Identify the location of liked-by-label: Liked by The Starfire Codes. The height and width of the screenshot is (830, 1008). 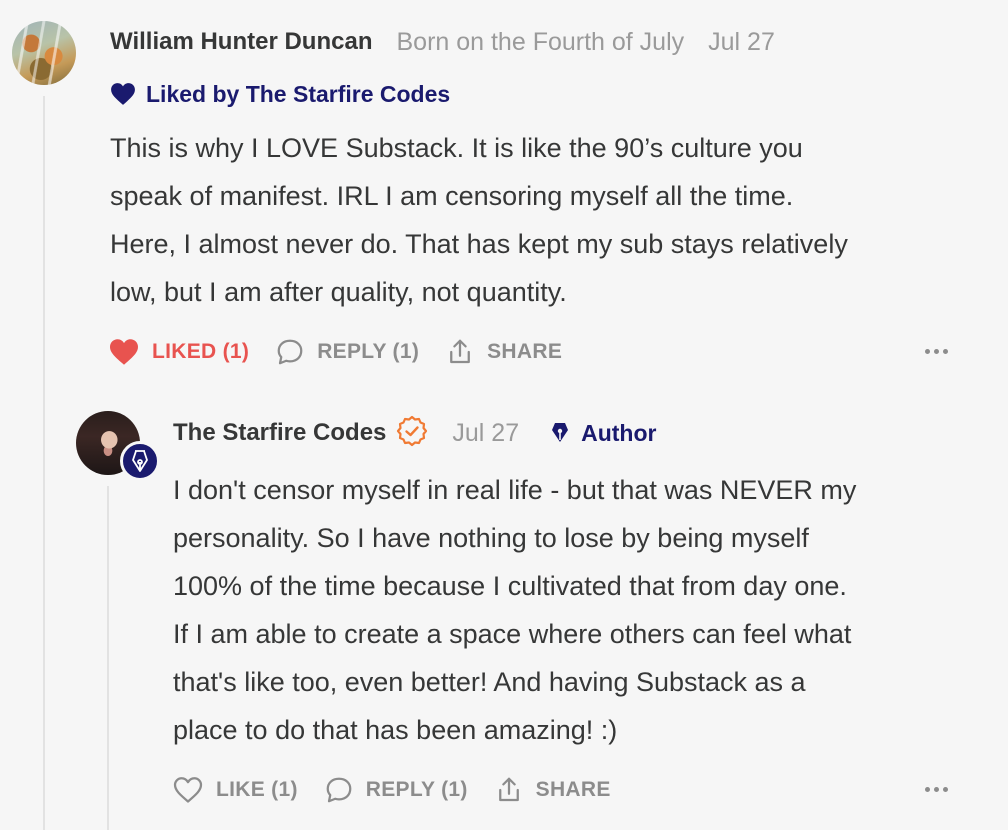
(298, 94).